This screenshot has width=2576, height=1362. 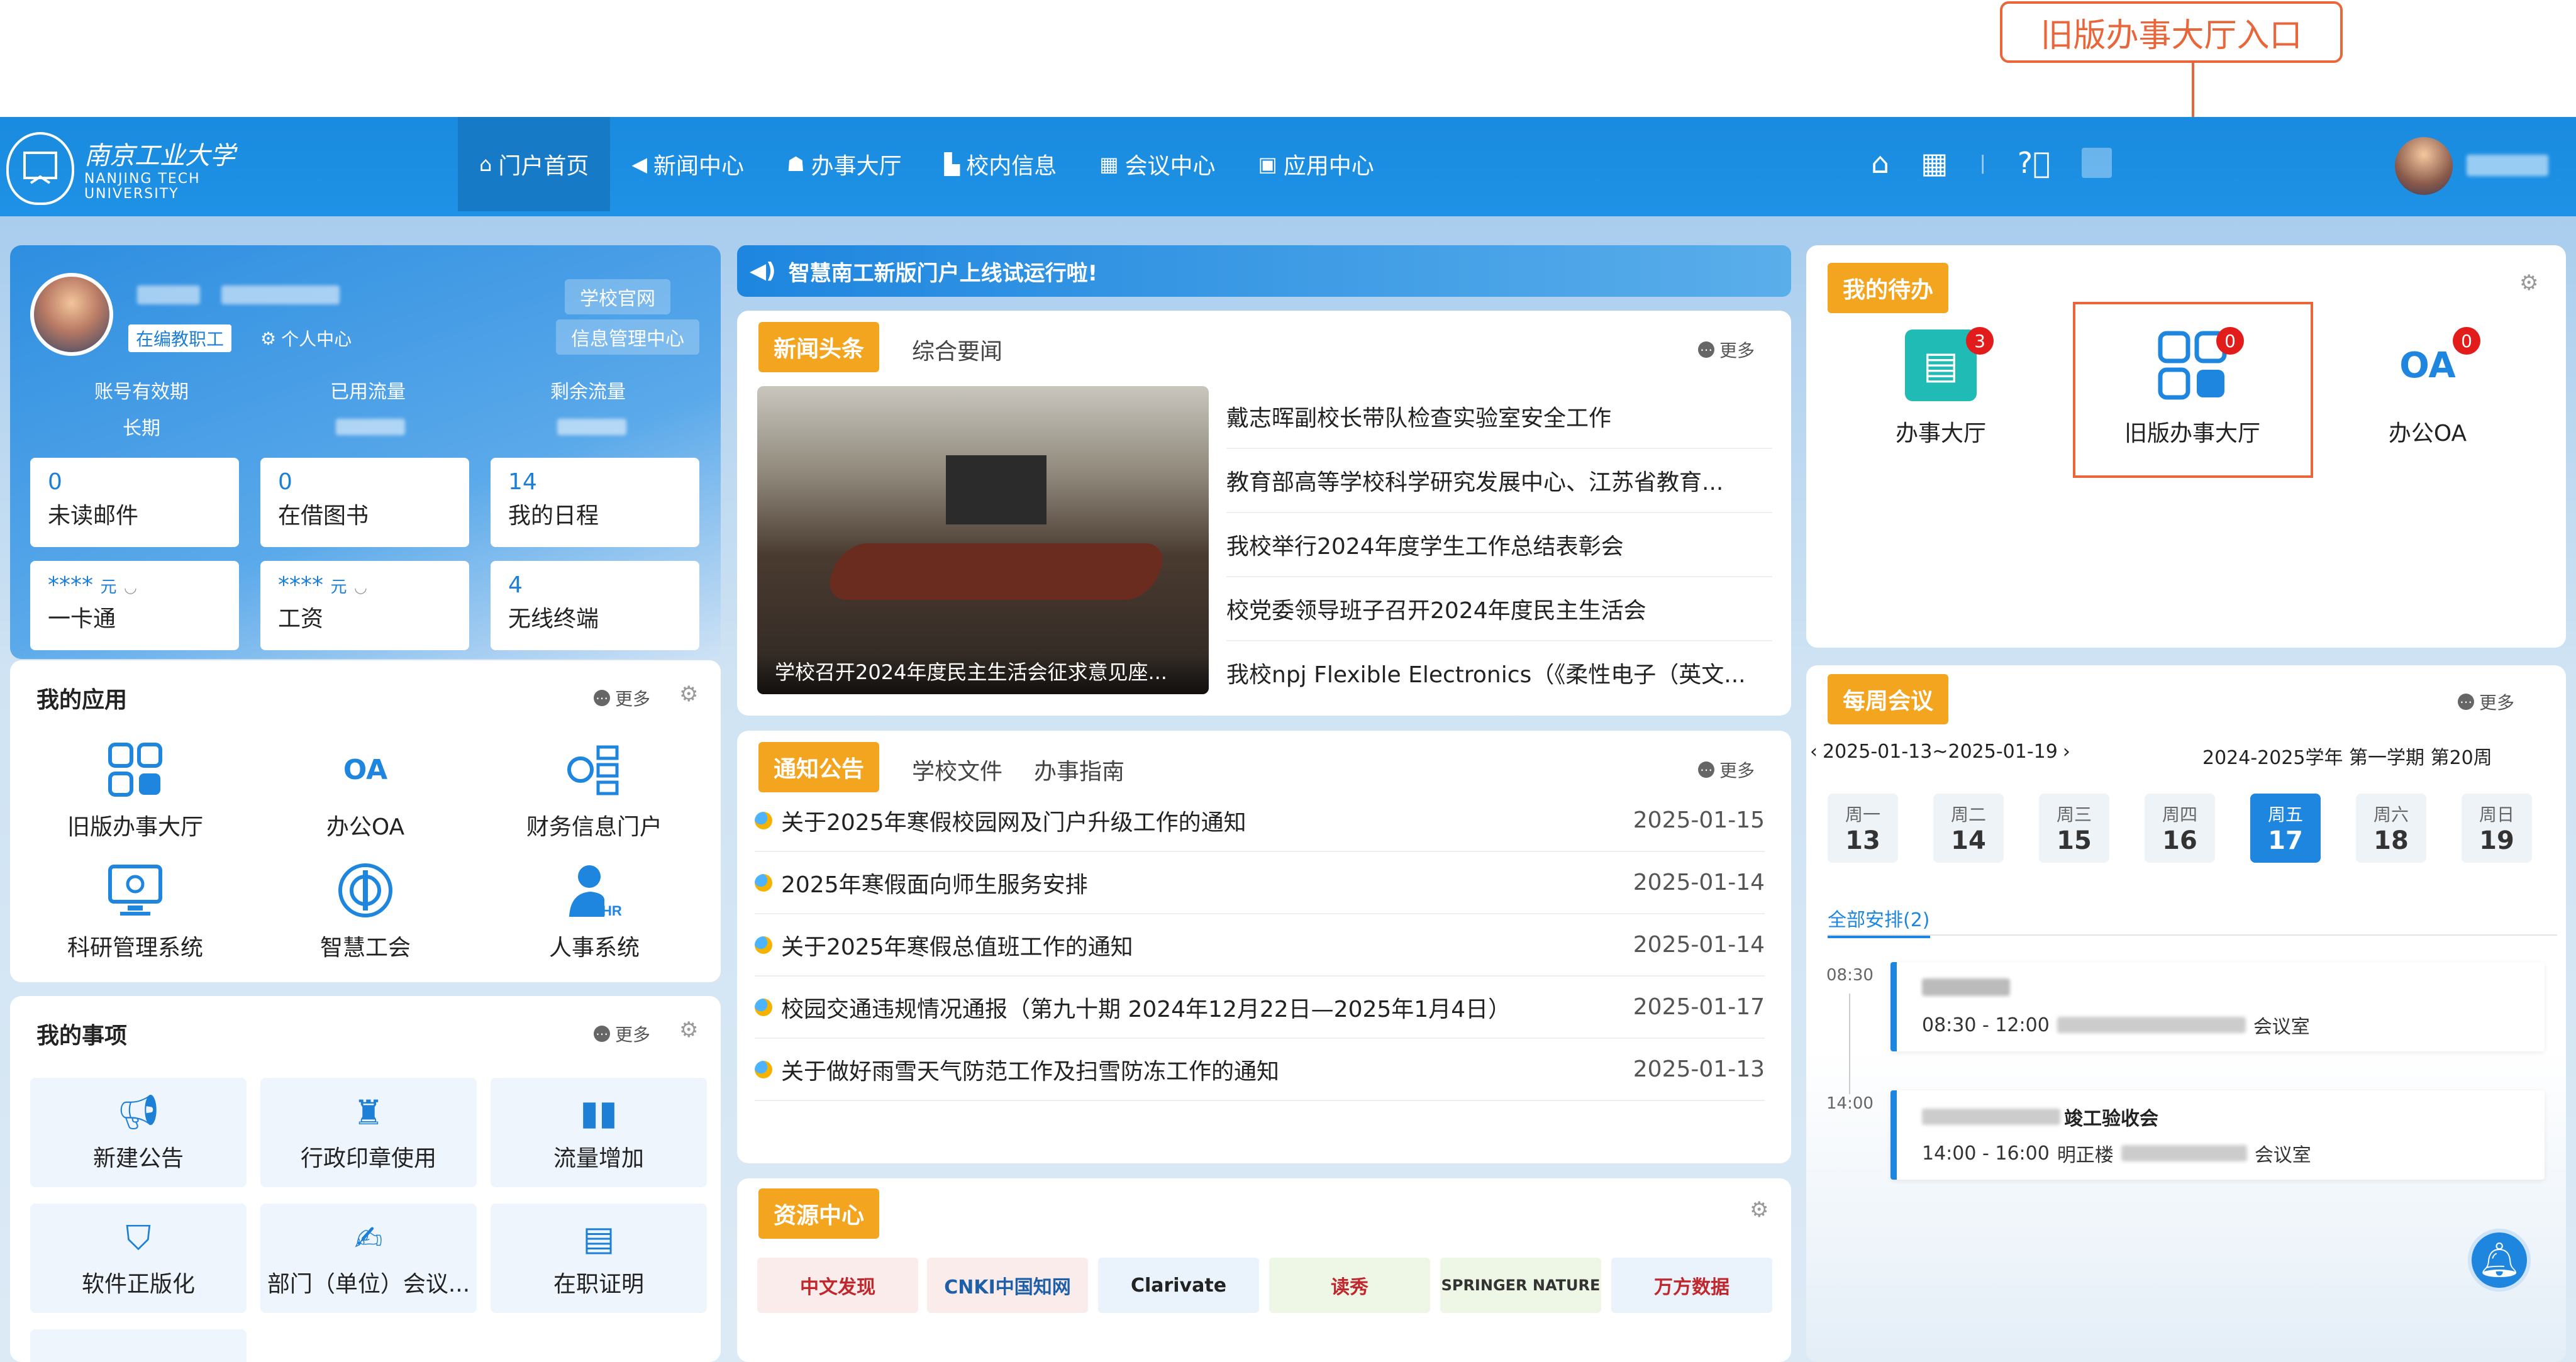 I want to click on tab-service-guide: 办事指南, so click(x=1079, y=769).